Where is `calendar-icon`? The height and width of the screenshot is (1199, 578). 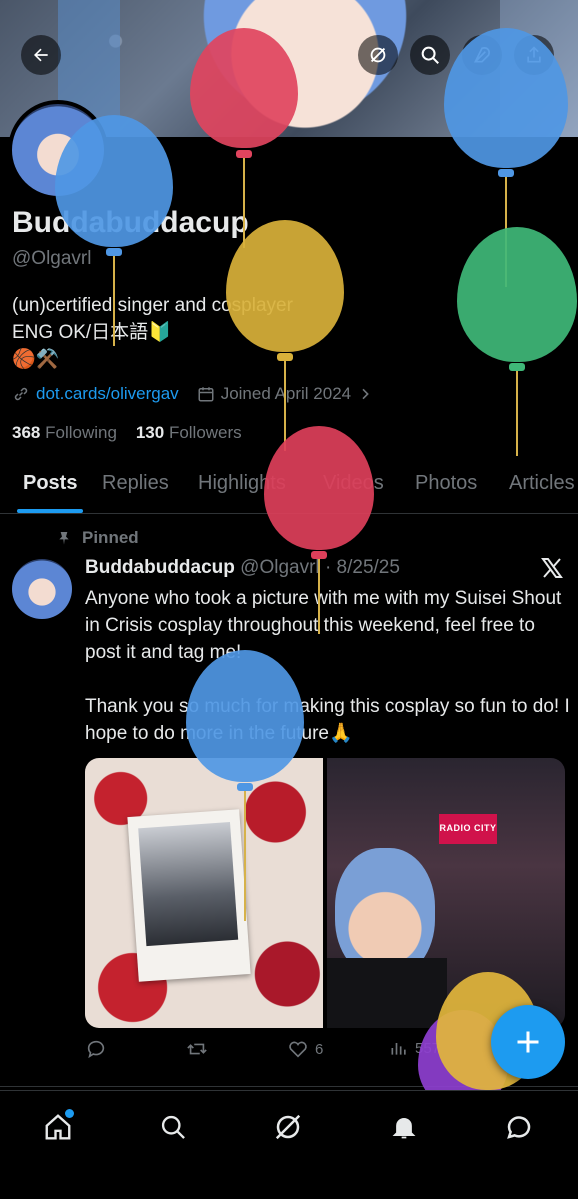 calendar-icon is located at coordinates (206, 394).